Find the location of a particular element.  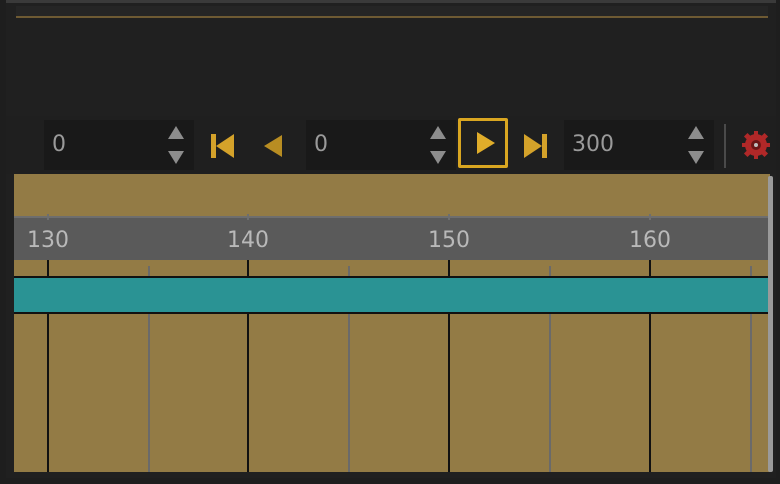

step-back-button is located at coordinates (274, 146).